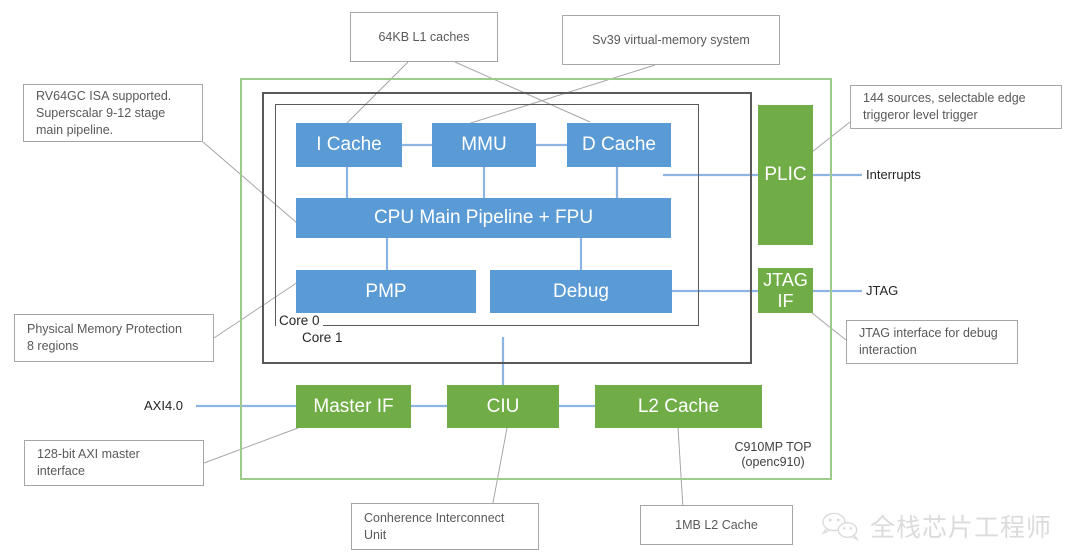 The image size is (1080, 560). I want to click on port-label-axi: AXI4.0, so click(164, 405).